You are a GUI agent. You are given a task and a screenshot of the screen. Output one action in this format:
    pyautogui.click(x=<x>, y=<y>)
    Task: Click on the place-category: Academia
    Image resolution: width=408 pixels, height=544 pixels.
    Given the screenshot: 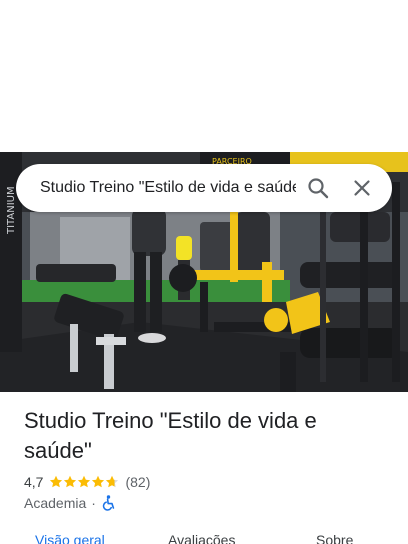 What is the action you would take?
    pyautogui.click(x=55, y=503)
    